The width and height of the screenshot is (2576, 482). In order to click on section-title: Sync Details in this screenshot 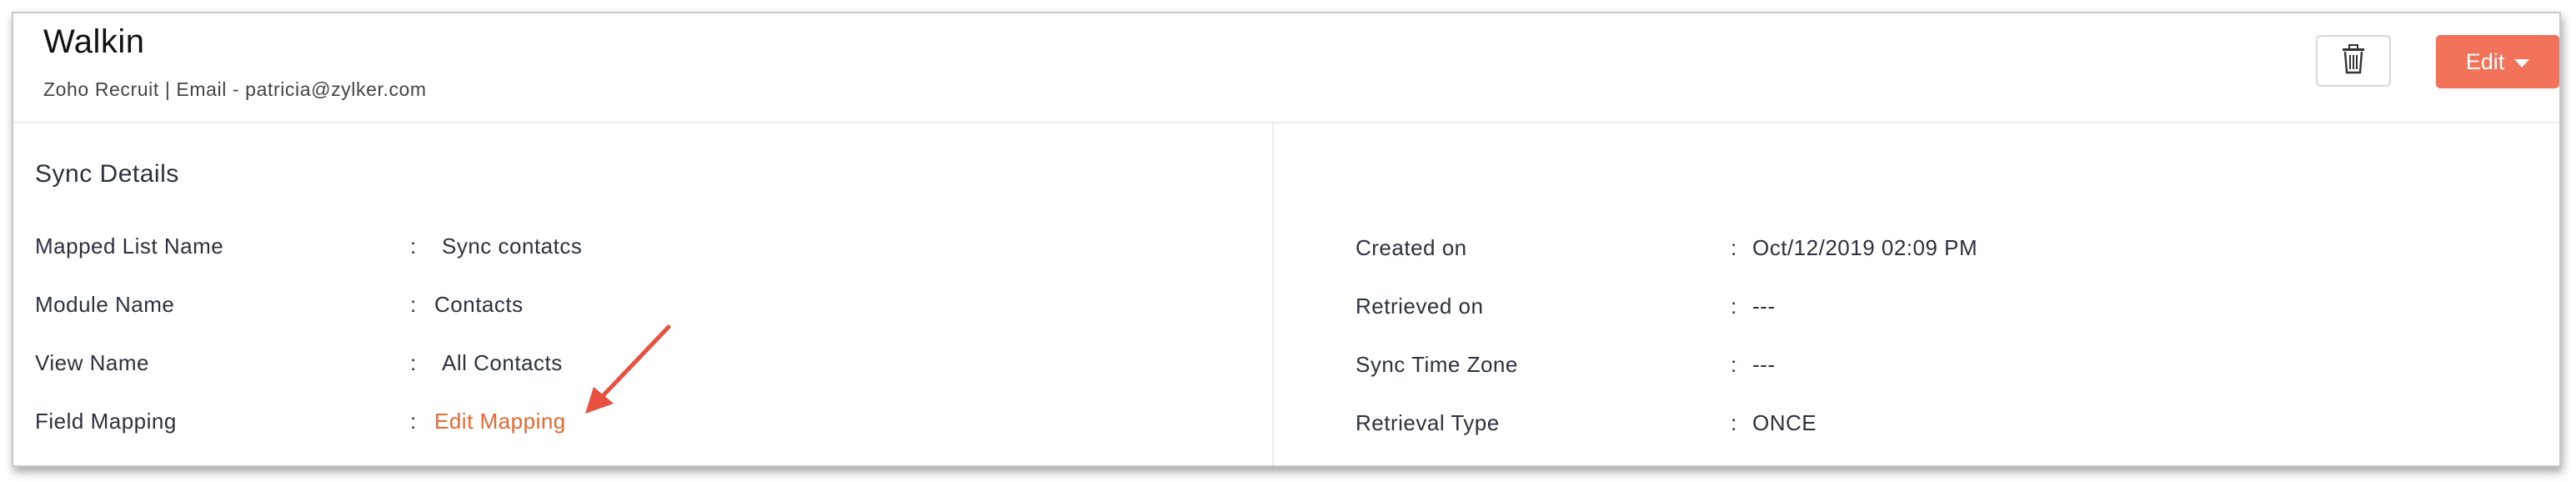, I will do `click(107, 174)`.